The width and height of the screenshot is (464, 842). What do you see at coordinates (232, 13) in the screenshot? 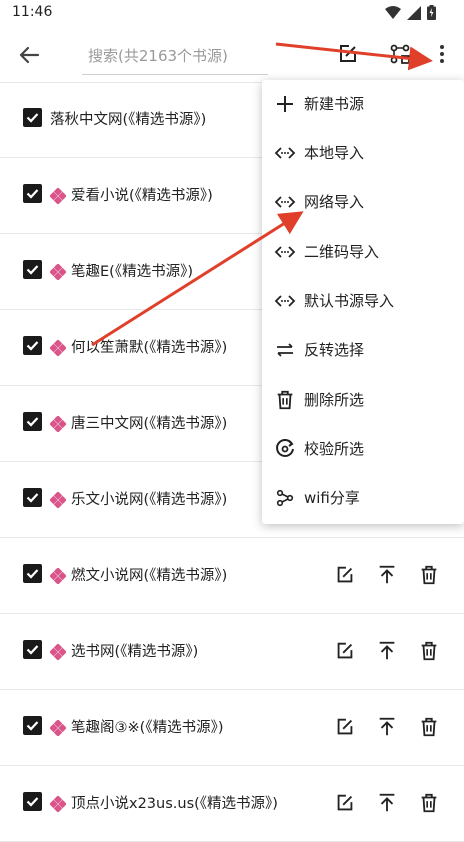
I see `status-bar: 11:46` at bounding box center [232, 13].